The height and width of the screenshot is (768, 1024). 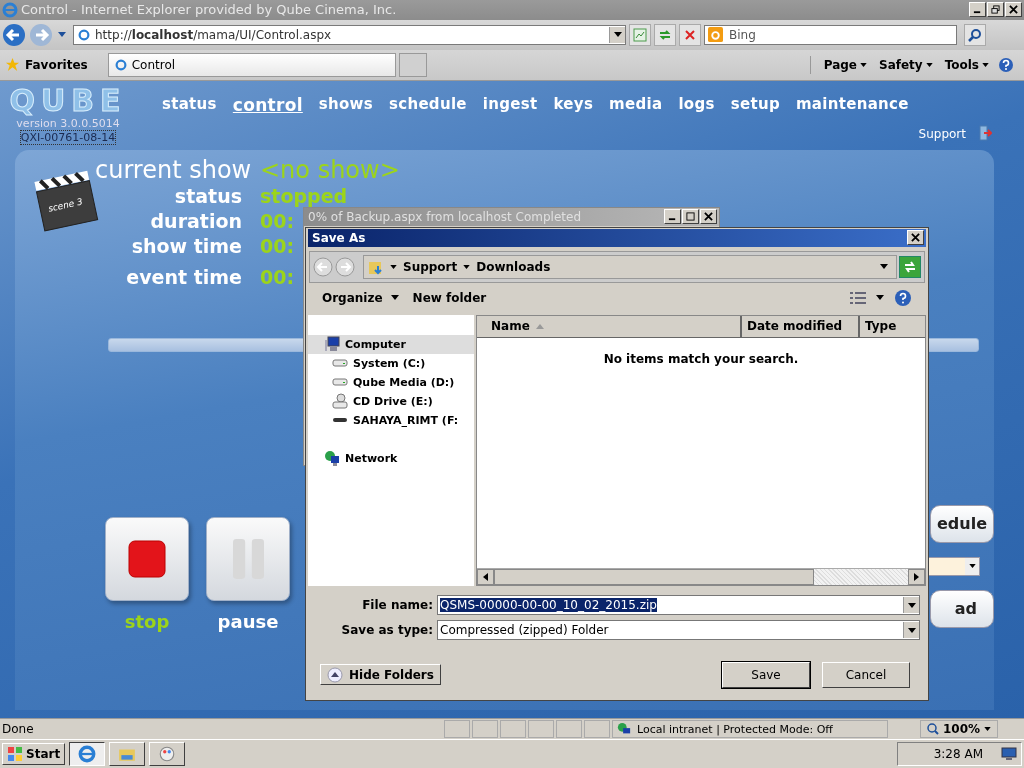 I want to click on windows-flag-icon, so click(x=15, y=754).